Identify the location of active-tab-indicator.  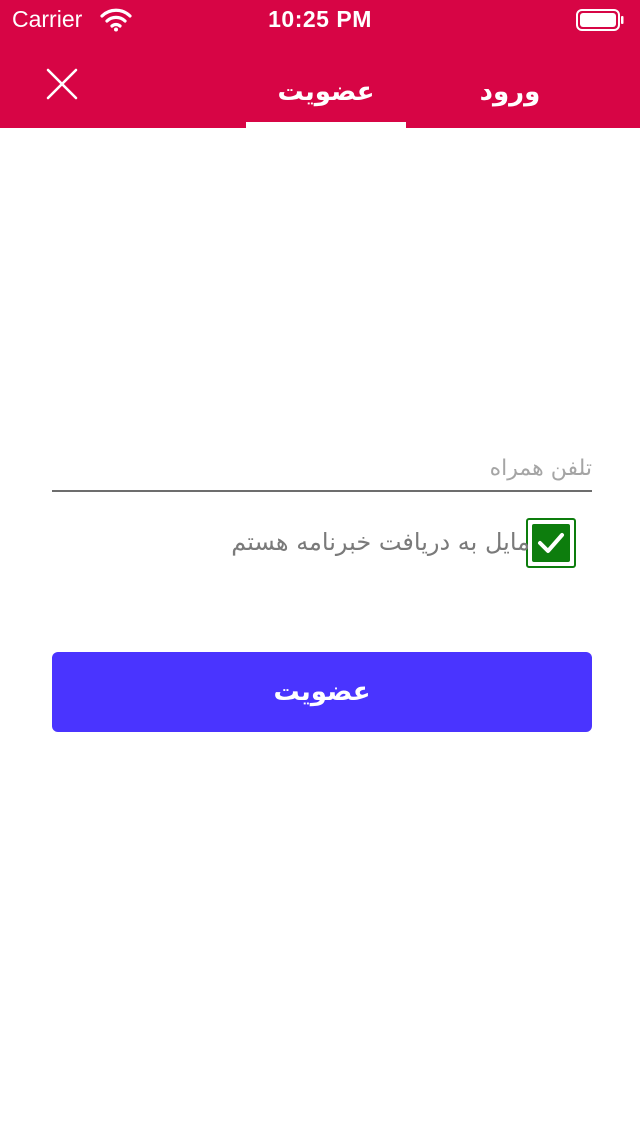
(326, 125).